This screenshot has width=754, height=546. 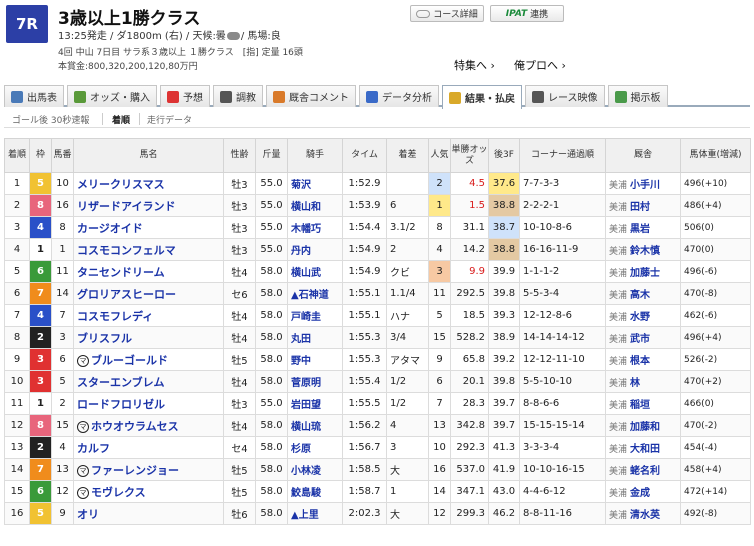 I want to click on subtab-running-data: 走行データ, so click(x=169, y=119).